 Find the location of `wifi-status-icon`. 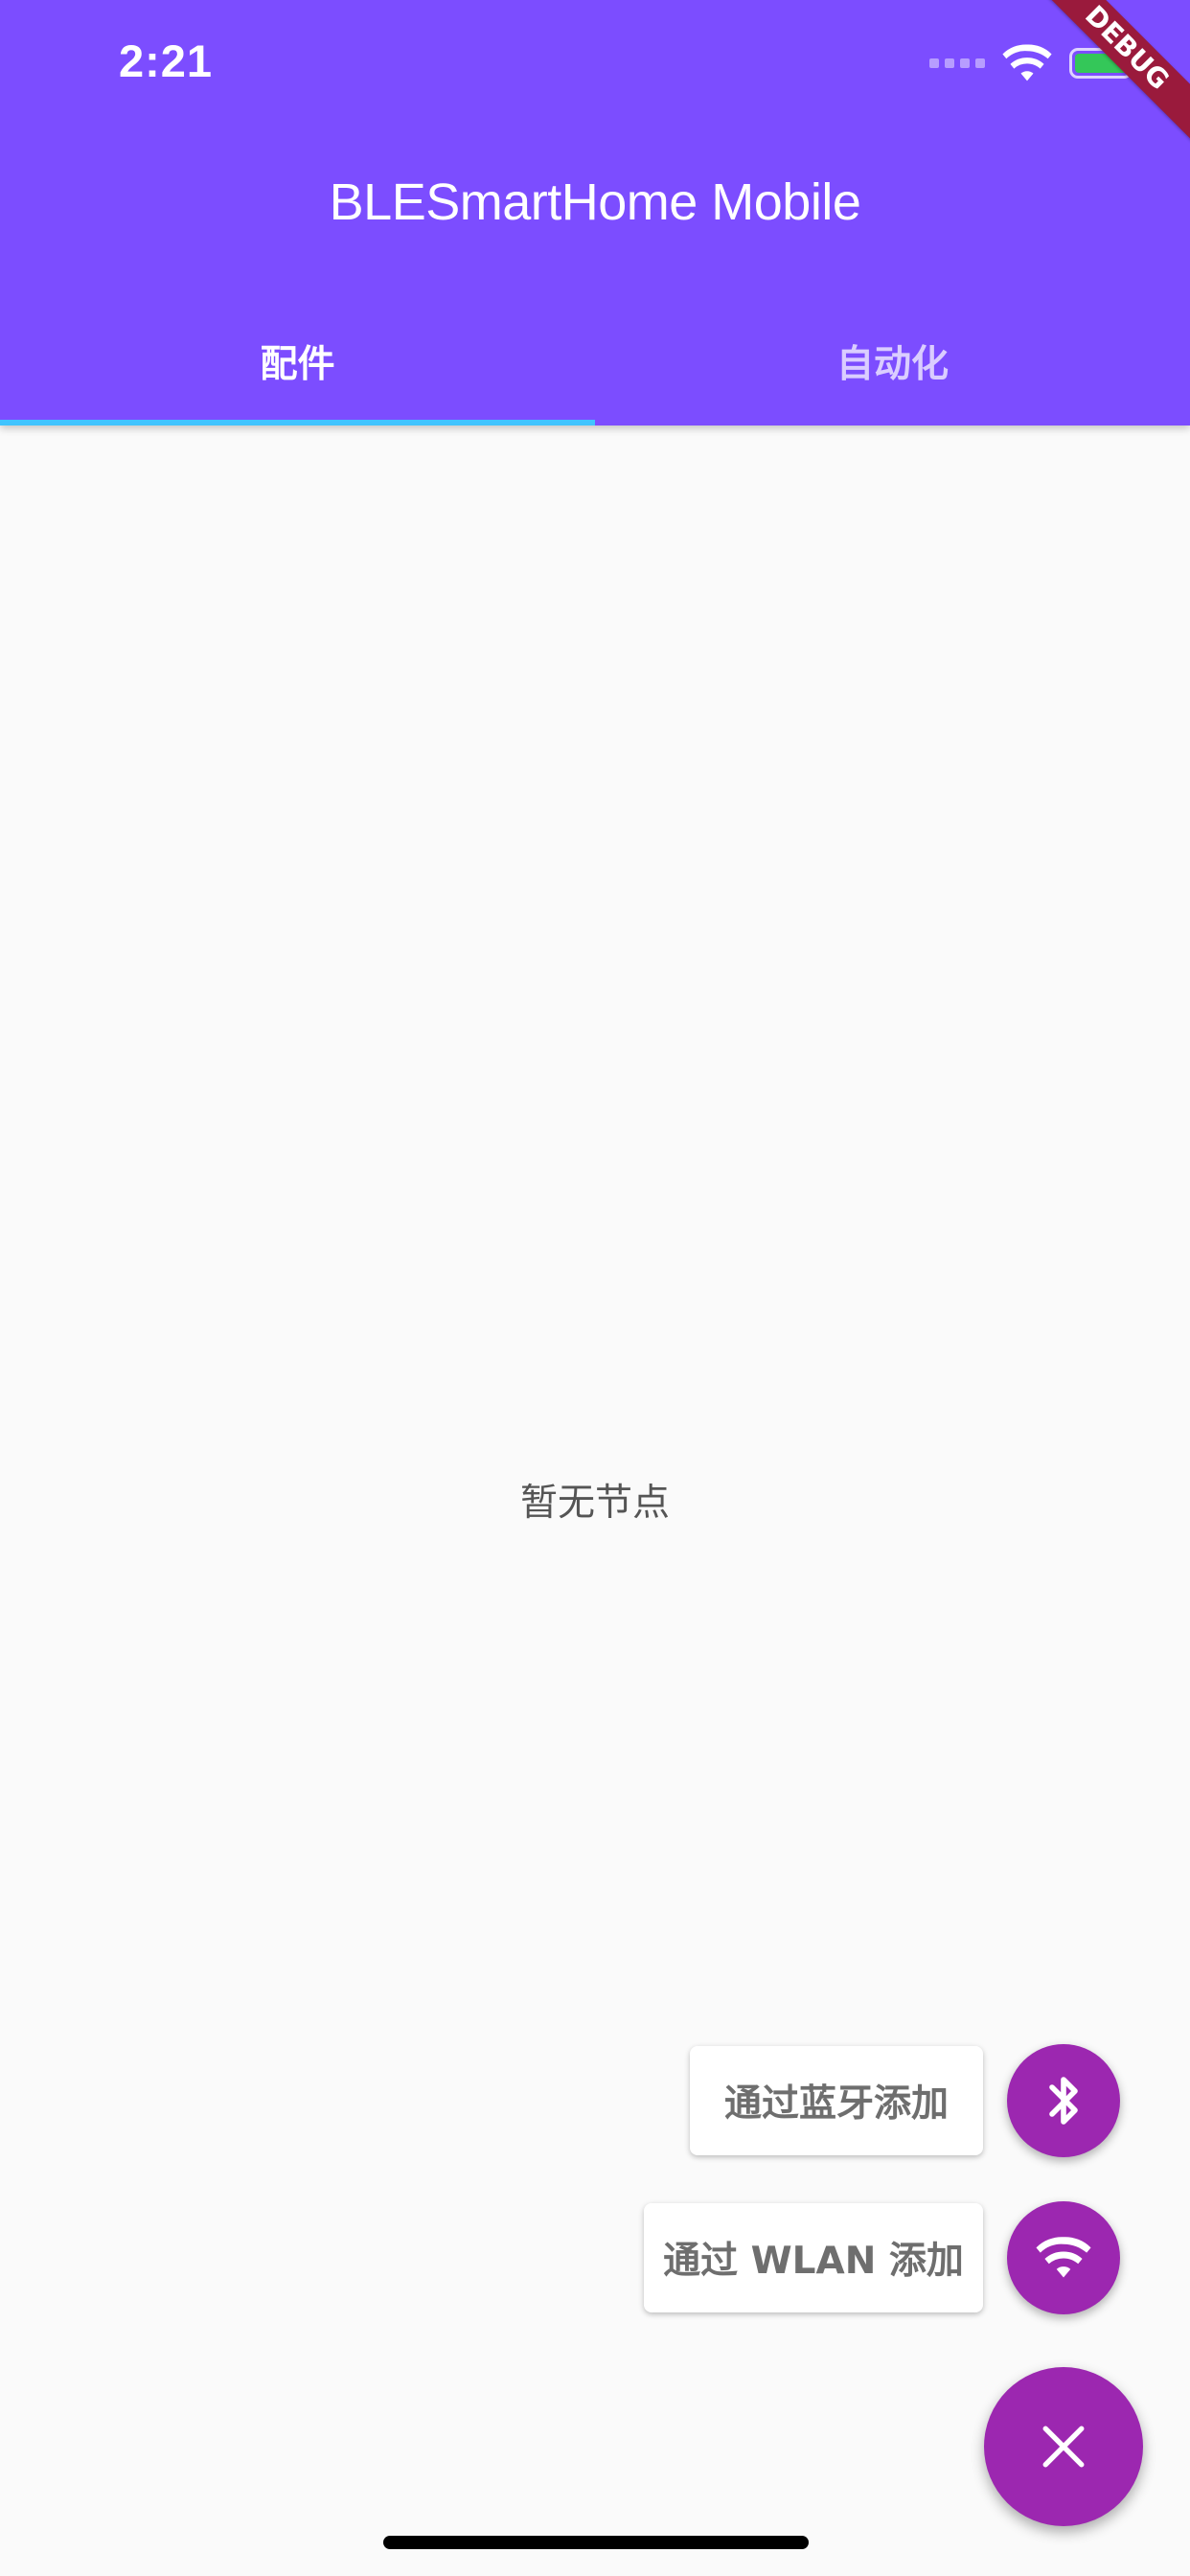

wifi-status-icon is located at coordinates (1027, 63).